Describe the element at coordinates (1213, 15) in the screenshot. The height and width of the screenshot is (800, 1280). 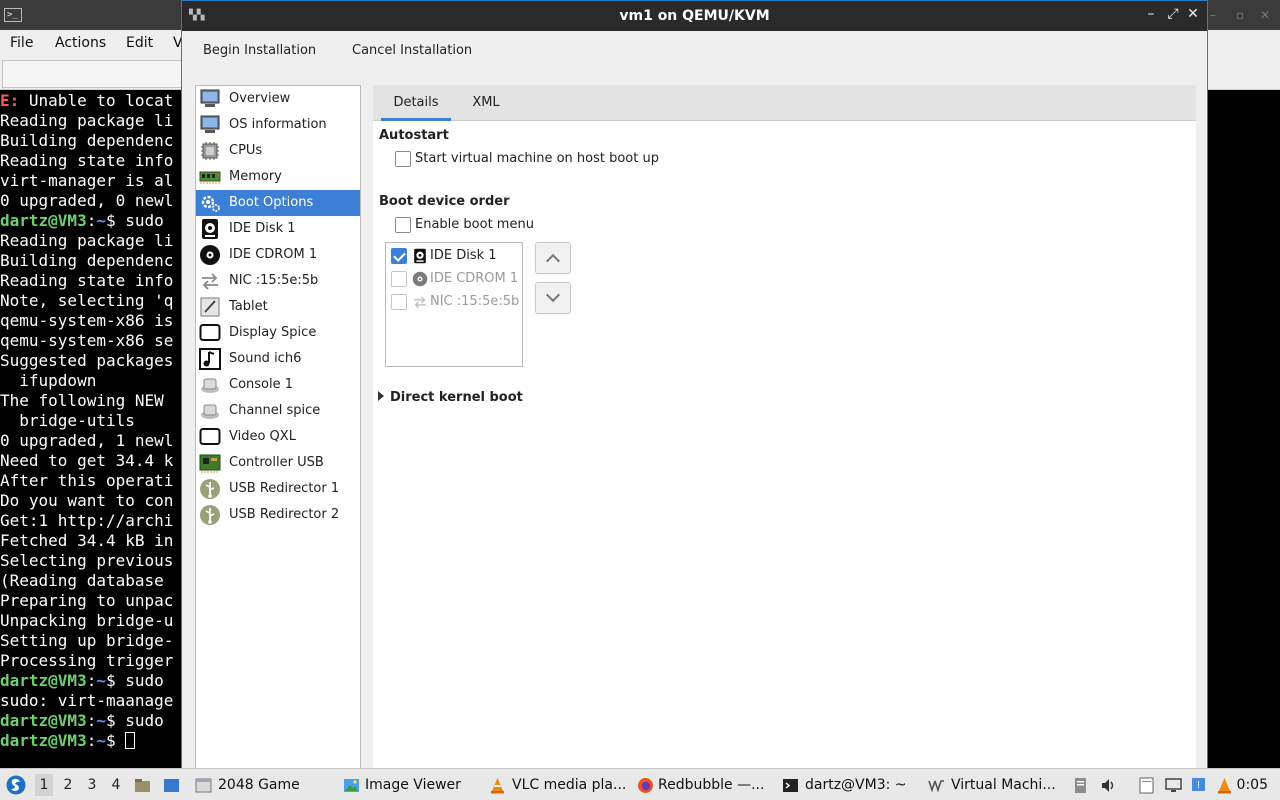
I see `terminal-minimize-icon: –` at that location.